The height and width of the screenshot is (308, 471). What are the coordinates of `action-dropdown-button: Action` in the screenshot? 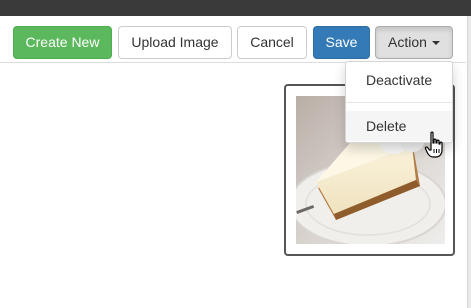 It's located at (414, 42).